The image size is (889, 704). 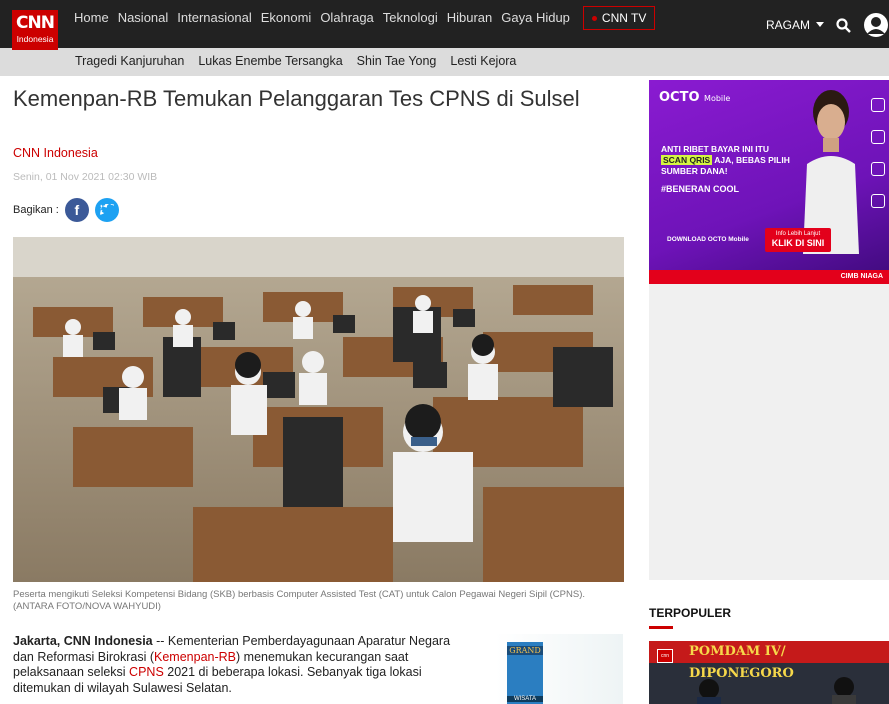 What do you see at coordinates (525, 650) in the screenshot?
I see `ad-poster-top: GRAND` at bounding box center [525, 650].